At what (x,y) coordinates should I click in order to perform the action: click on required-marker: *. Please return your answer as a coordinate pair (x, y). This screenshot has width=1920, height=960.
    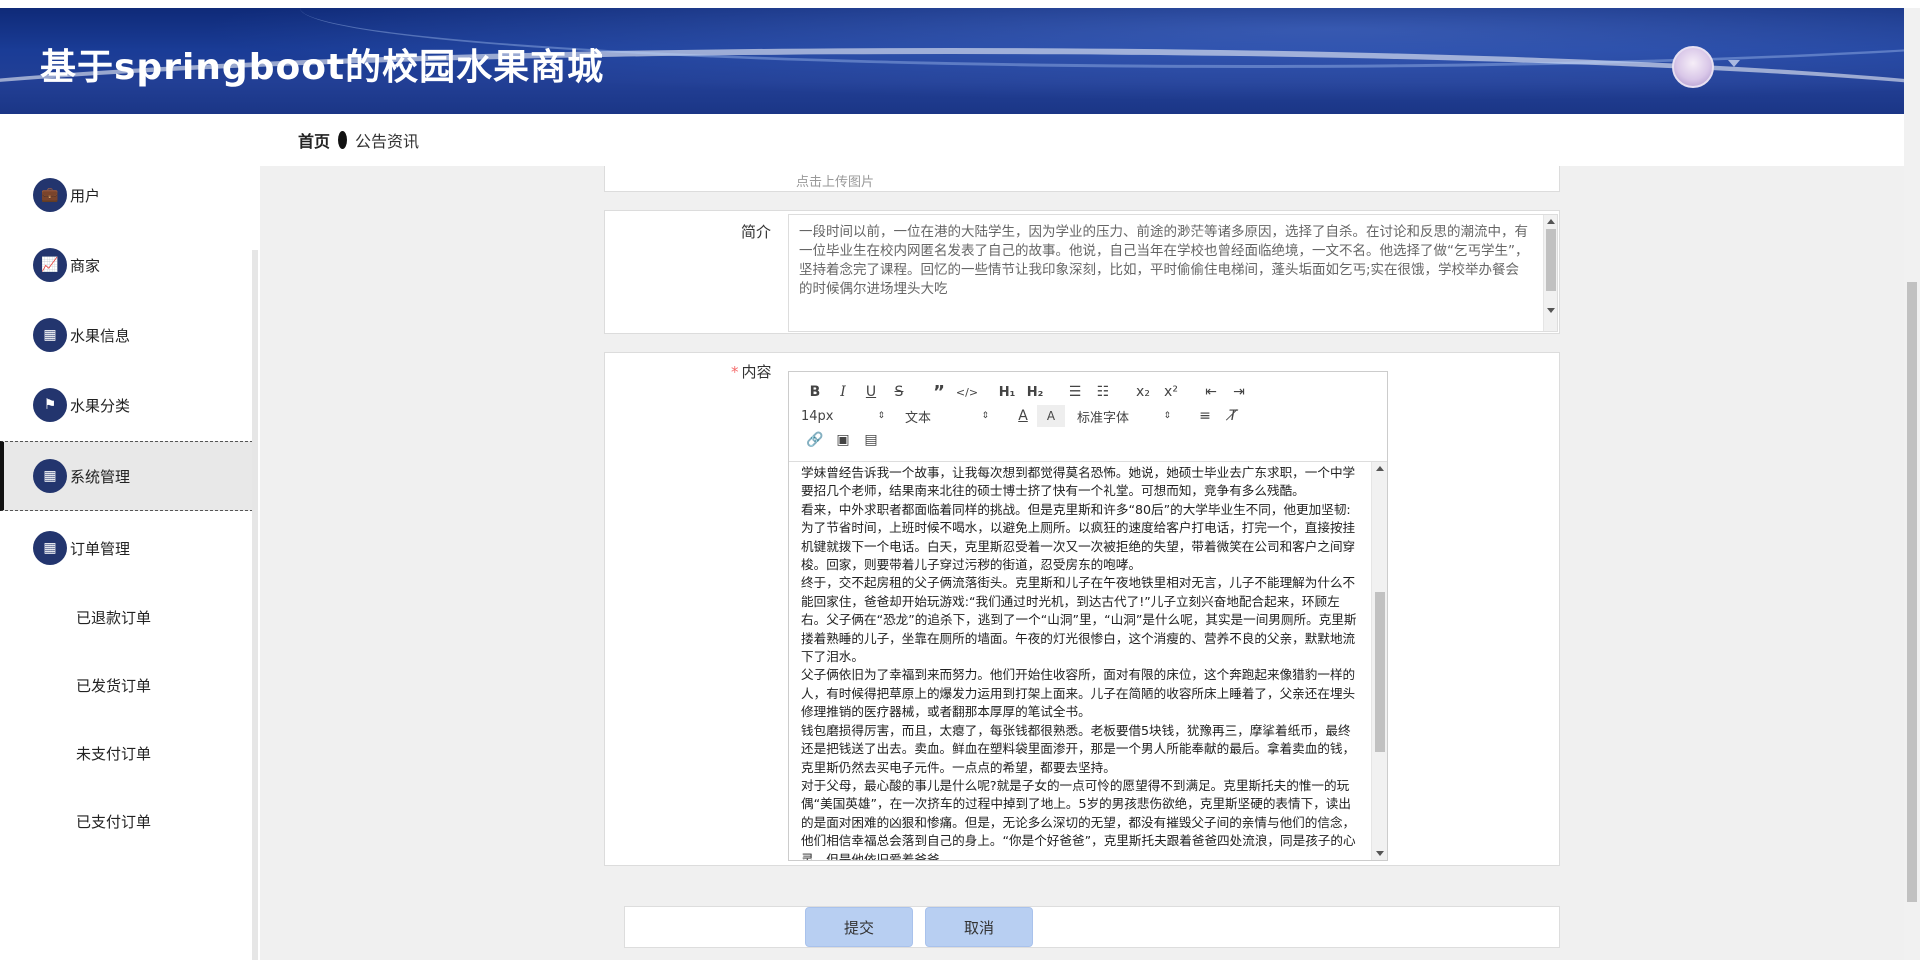
    Looking at the image, I should click on (735, 372).